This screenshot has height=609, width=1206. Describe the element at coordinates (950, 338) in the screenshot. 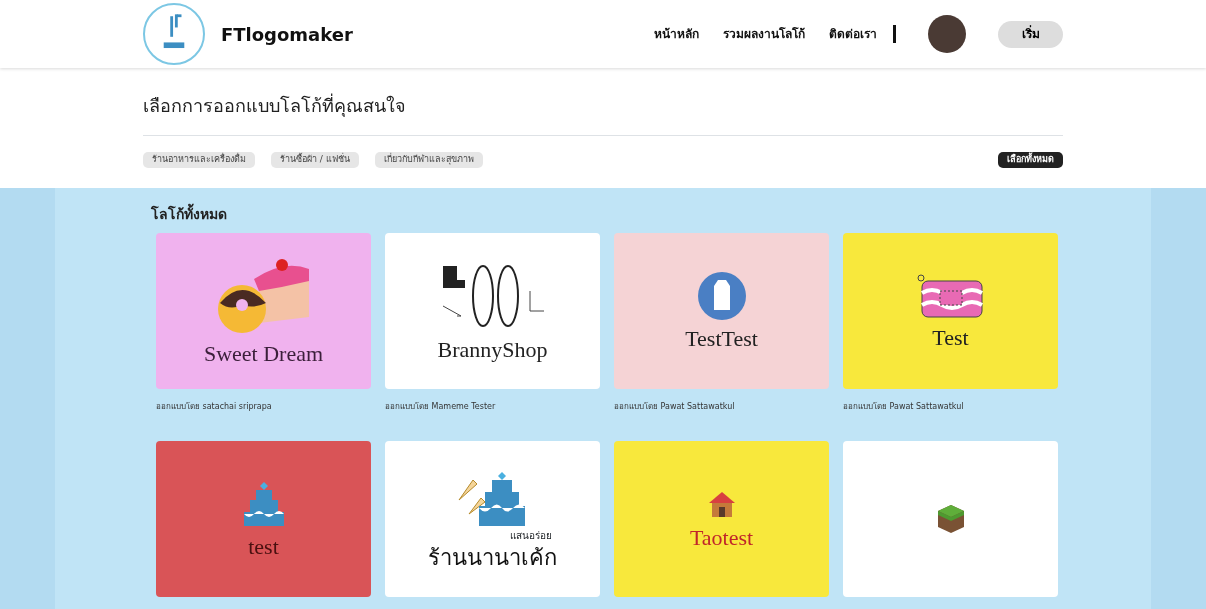

I see `logo-name: Test` at that location.